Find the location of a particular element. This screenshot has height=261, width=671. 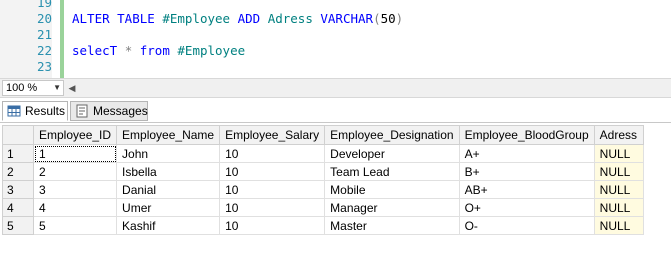

cell-employee-id: 1 is located at coordinates (75, 153).